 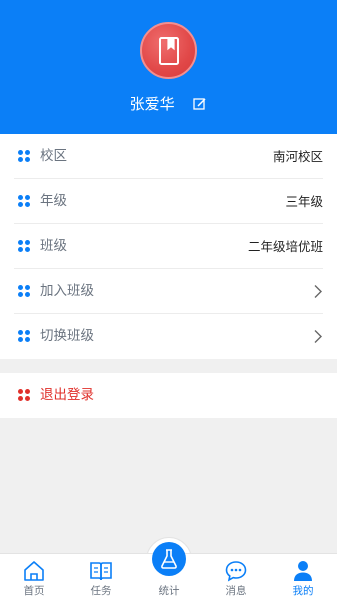 I want to click on home-icon, so click(x=34, y=571).